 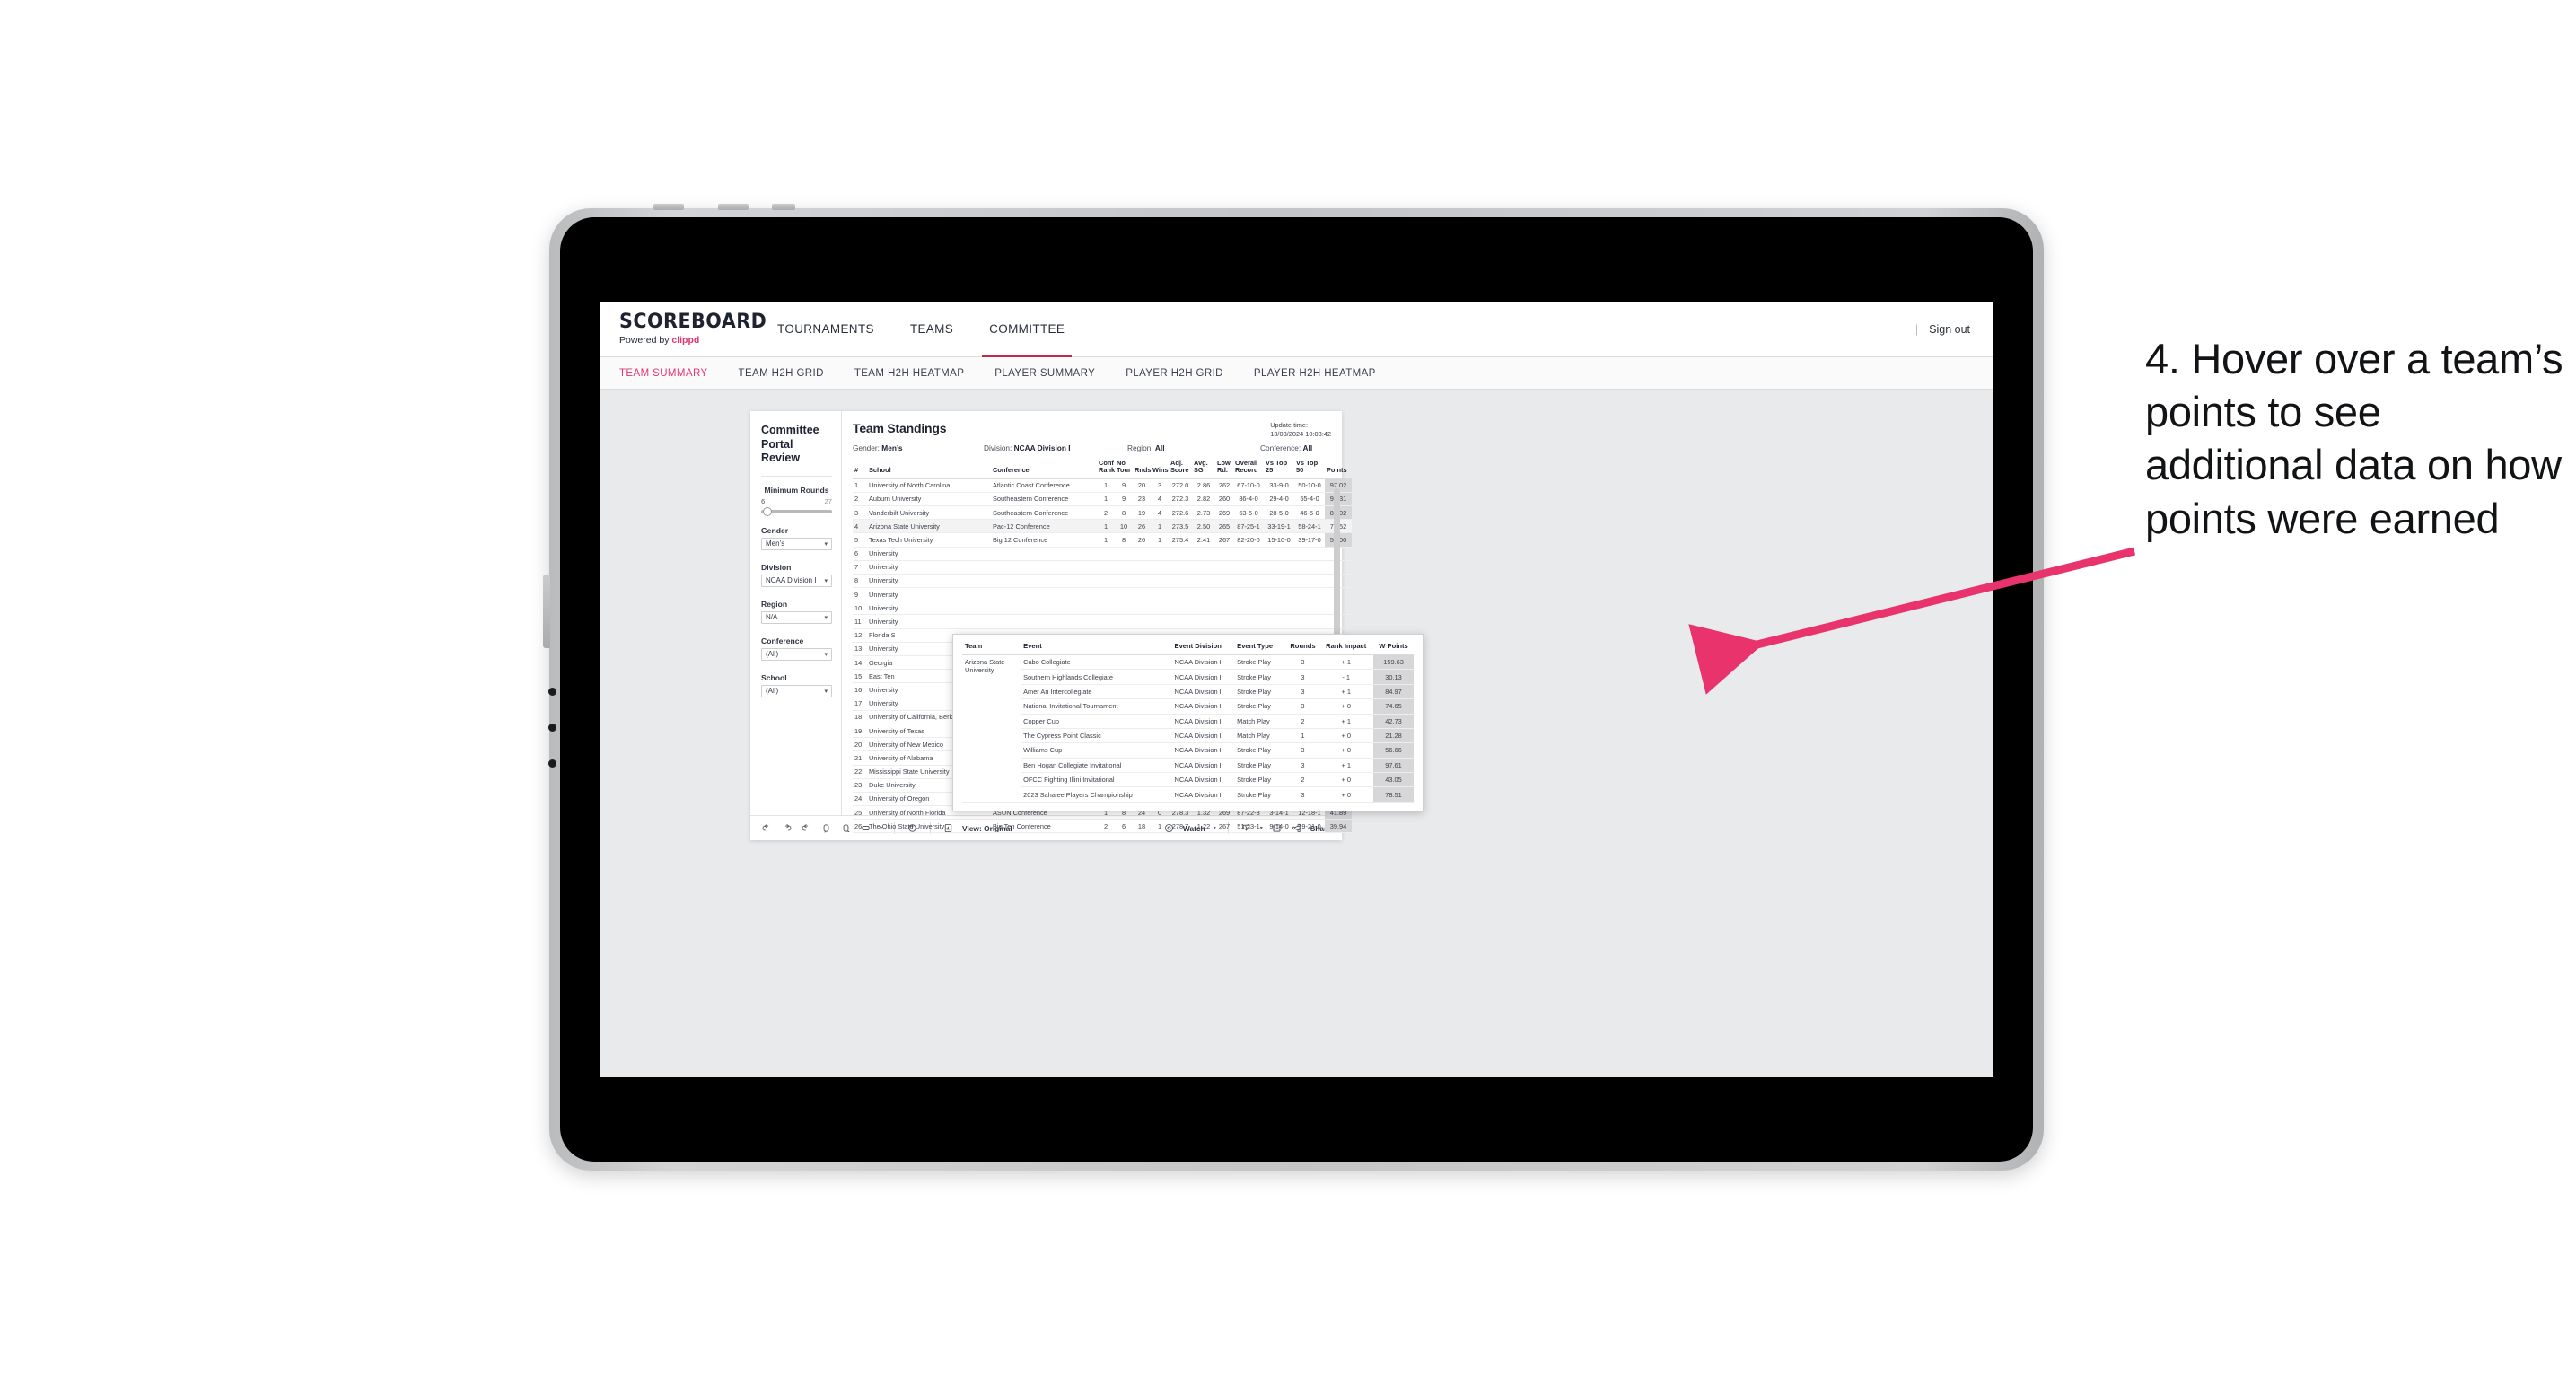 I want to click on revert-icon, so click(x=806, y=828).